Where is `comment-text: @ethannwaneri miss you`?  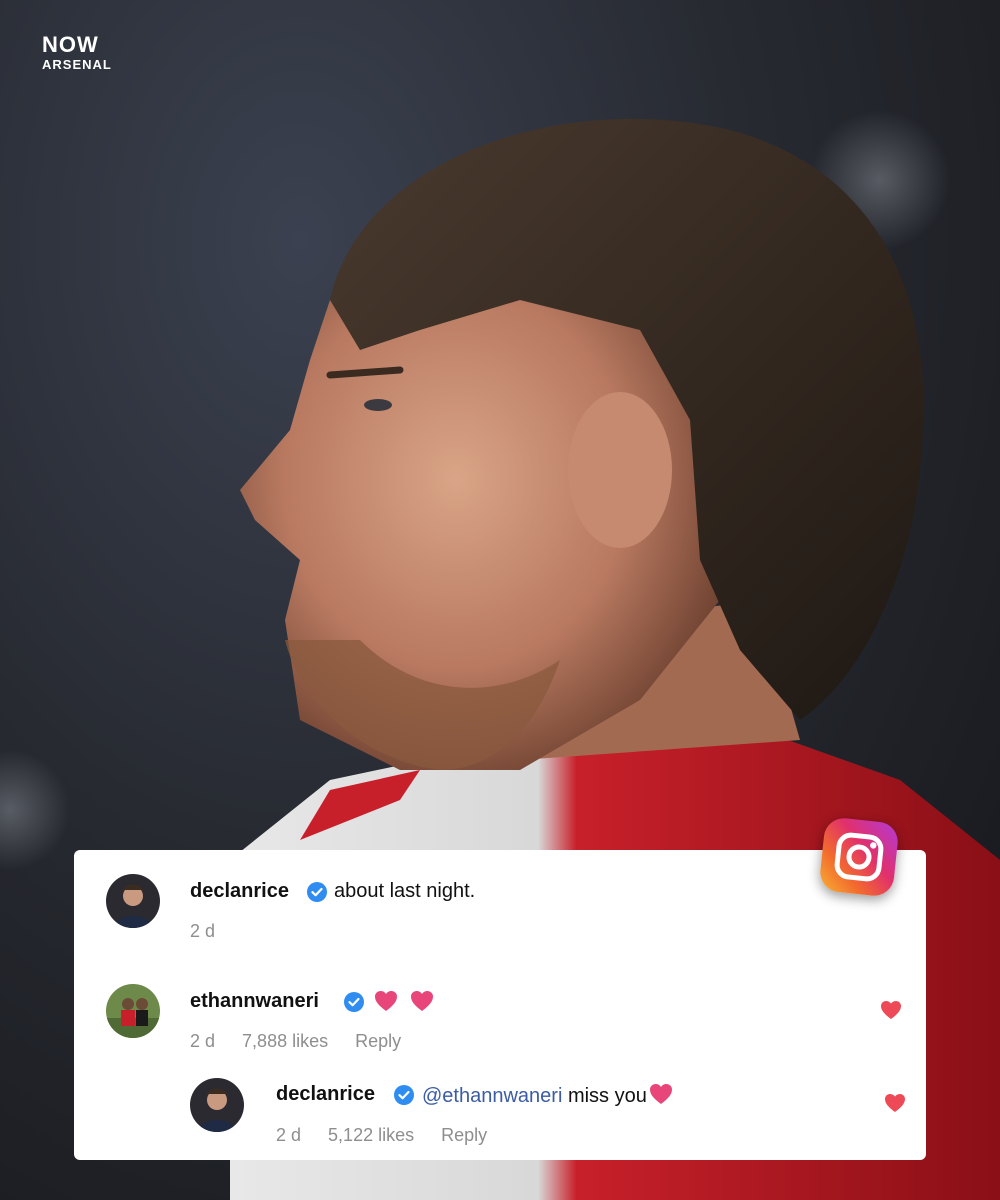
comment-text: @ethannwaneri miss you is located at coordinates (547, 1095).